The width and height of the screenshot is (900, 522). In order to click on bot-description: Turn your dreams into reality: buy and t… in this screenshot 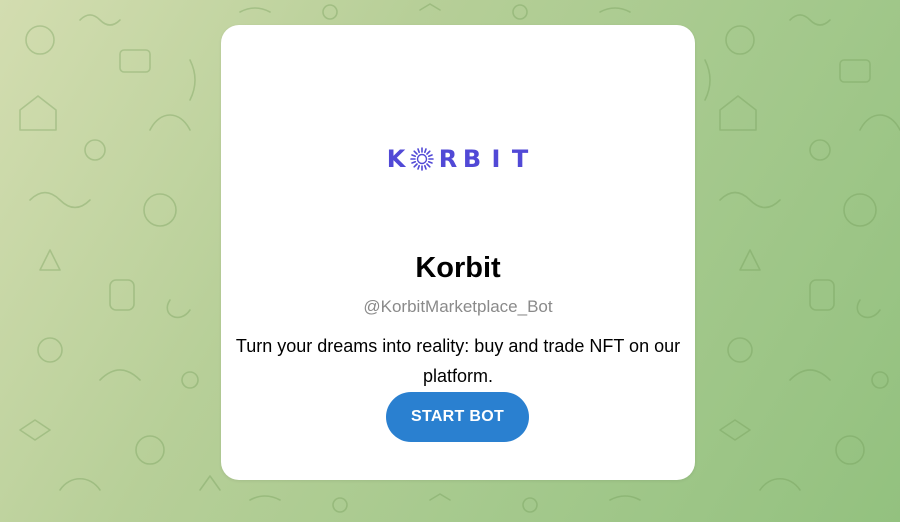, I will do `click(458, 361)`.